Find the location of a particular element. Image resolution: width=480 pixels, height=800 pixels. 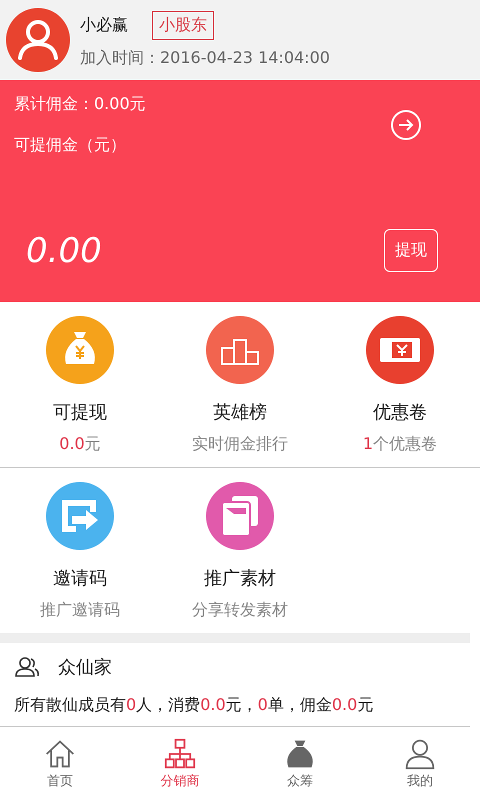

feature-title: 英雄榜 is located at coordinates (240, 412).